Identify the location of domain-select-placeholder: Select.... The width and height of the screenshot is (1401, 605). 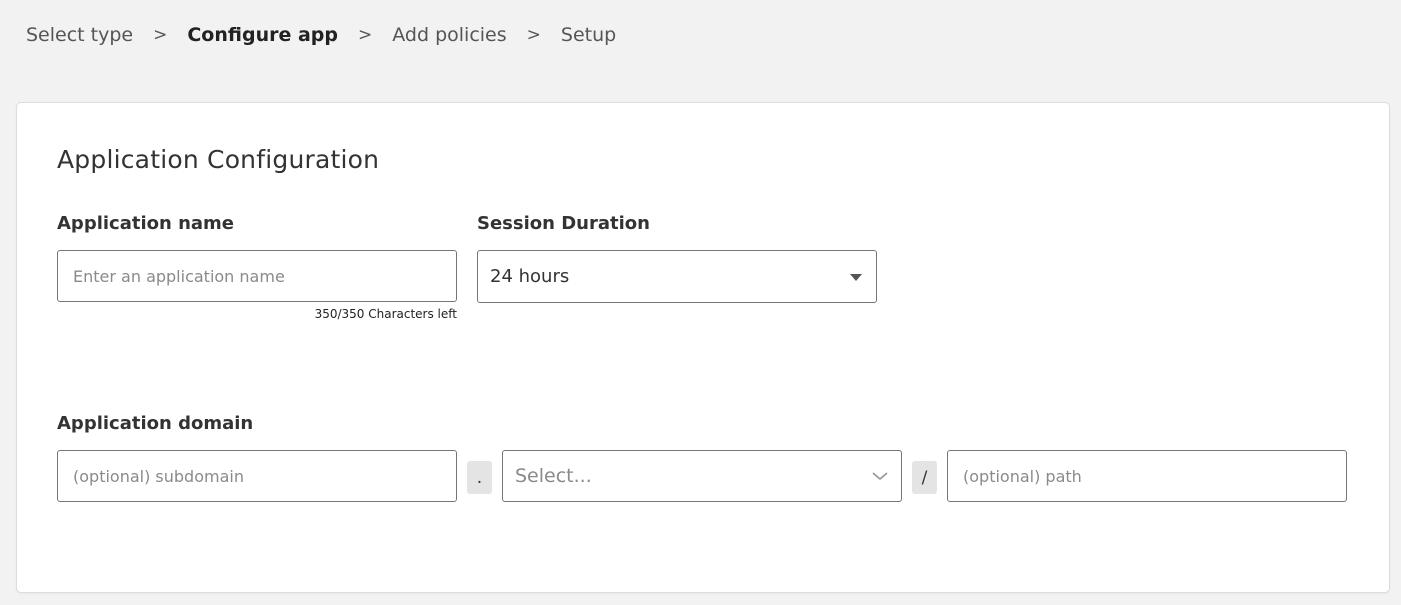
(553, 476).